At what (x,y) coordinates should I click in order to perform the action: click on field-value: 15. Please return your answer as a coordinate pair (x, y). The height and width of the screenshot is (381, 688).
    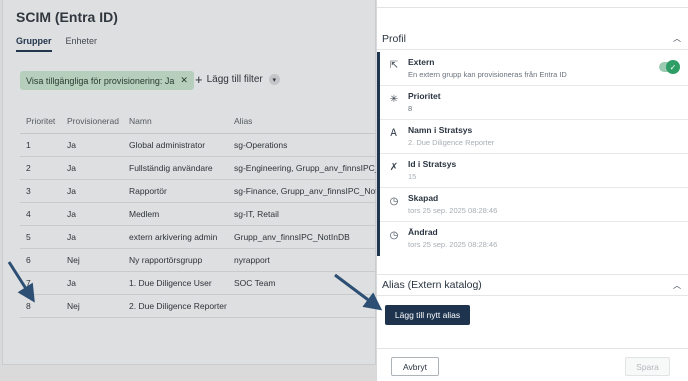
    Looking at the image, I should click on (412, 176).